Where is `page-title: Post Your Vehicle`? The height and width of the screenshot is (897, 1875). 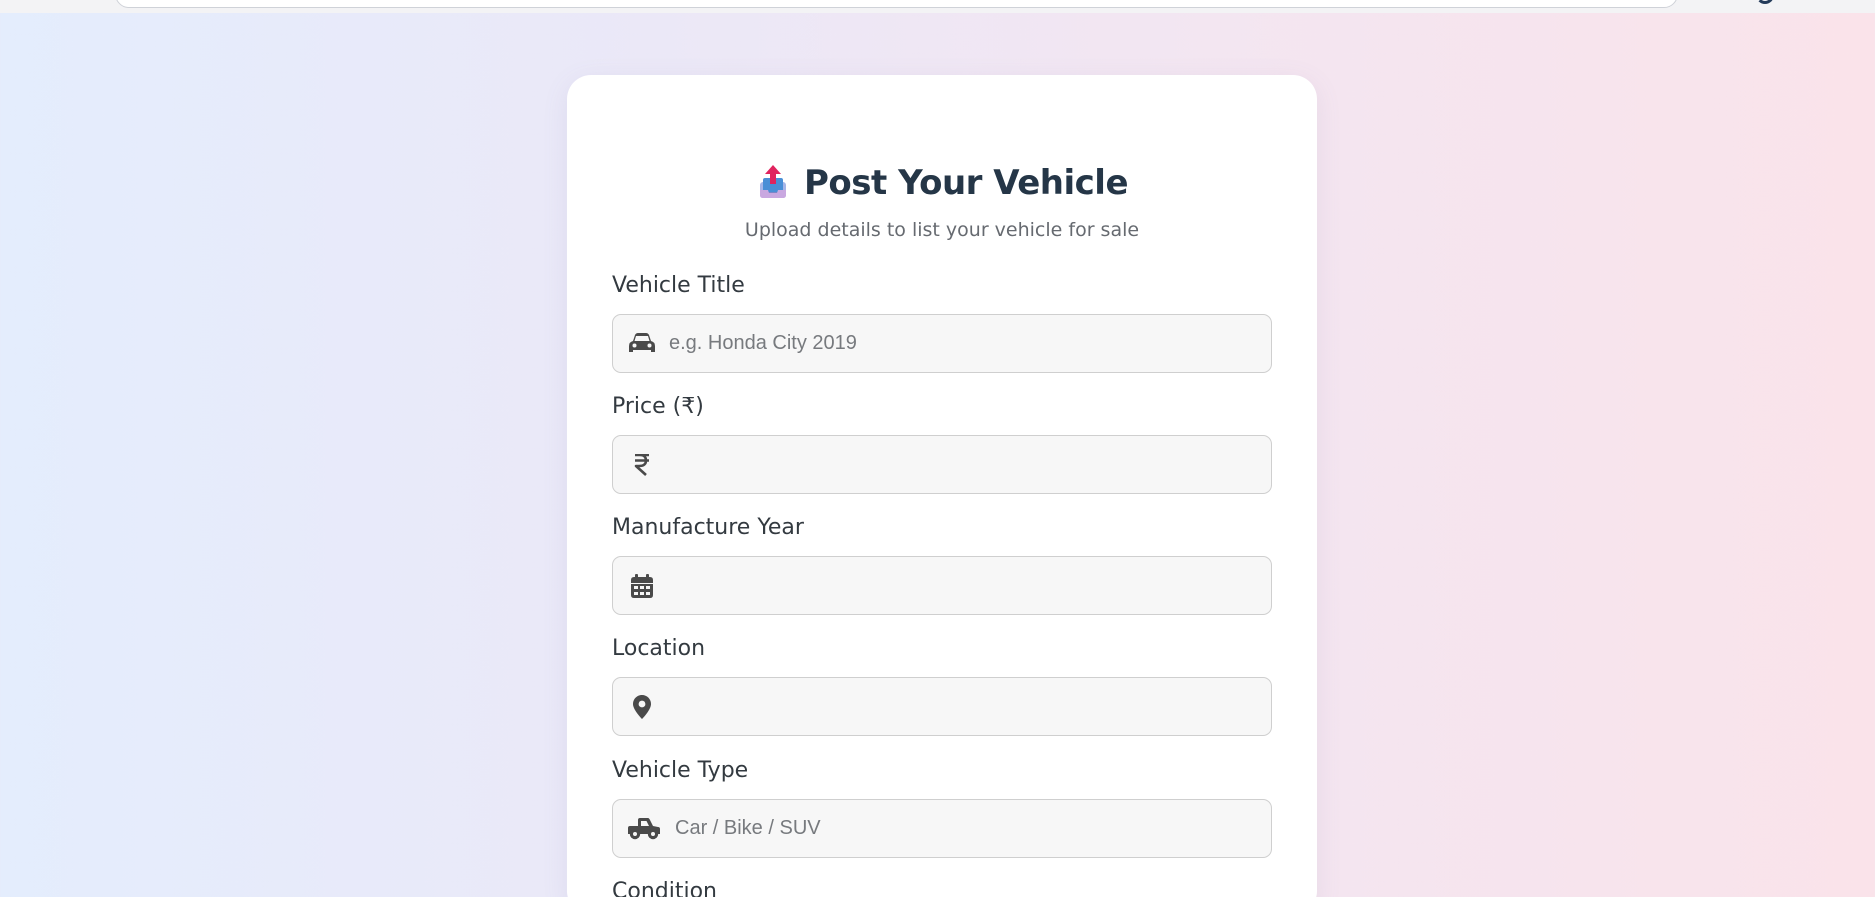 page-title: Post Your Vehicle is located at coordinates (966, 183).